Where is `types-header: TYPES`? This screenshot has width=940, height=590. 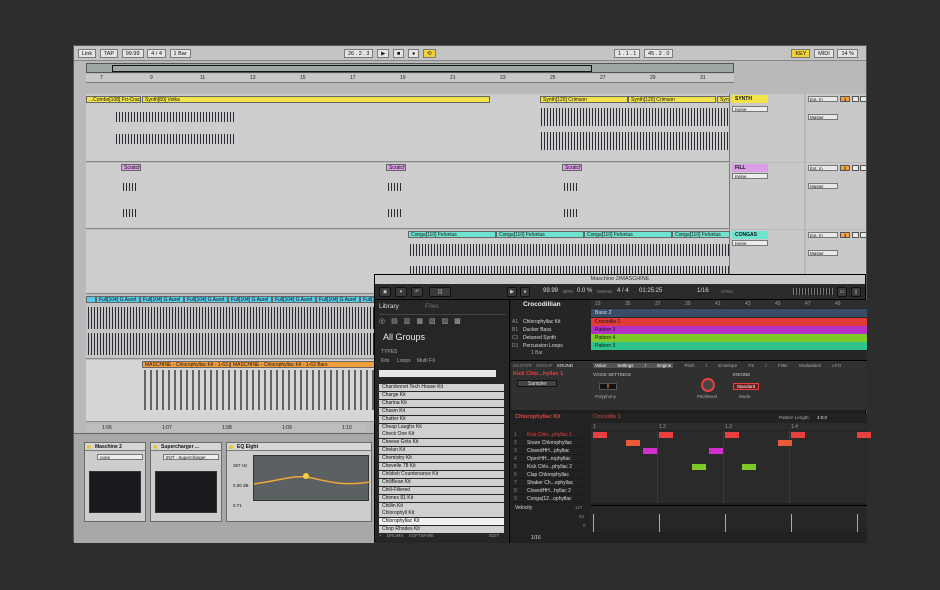 types-header: TYPES is located at coordinates (389, 352).